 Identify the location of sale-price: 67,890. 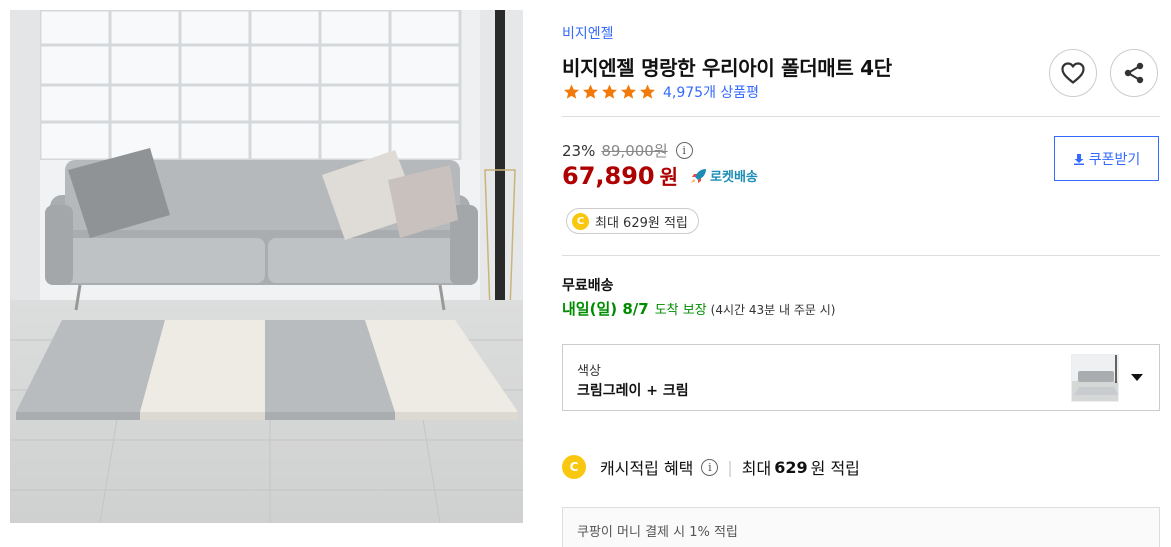
(608, 175).